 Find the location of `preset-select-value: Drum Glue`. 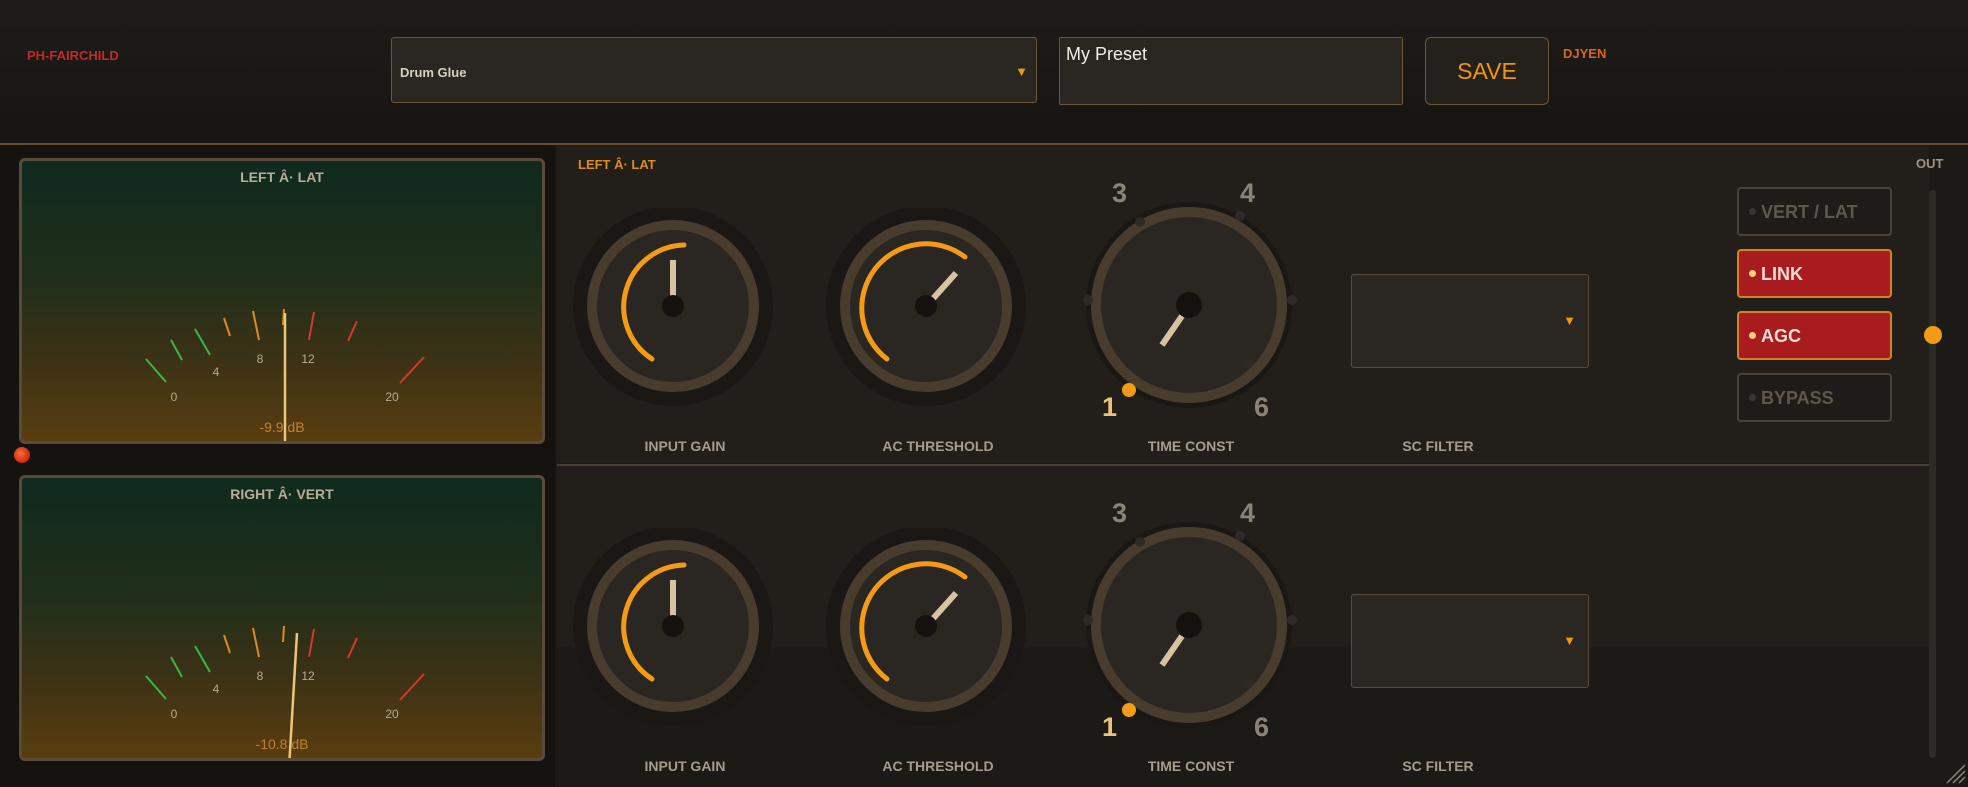

preset-select-value: Drum Glue is located at coordinates (433, 72).